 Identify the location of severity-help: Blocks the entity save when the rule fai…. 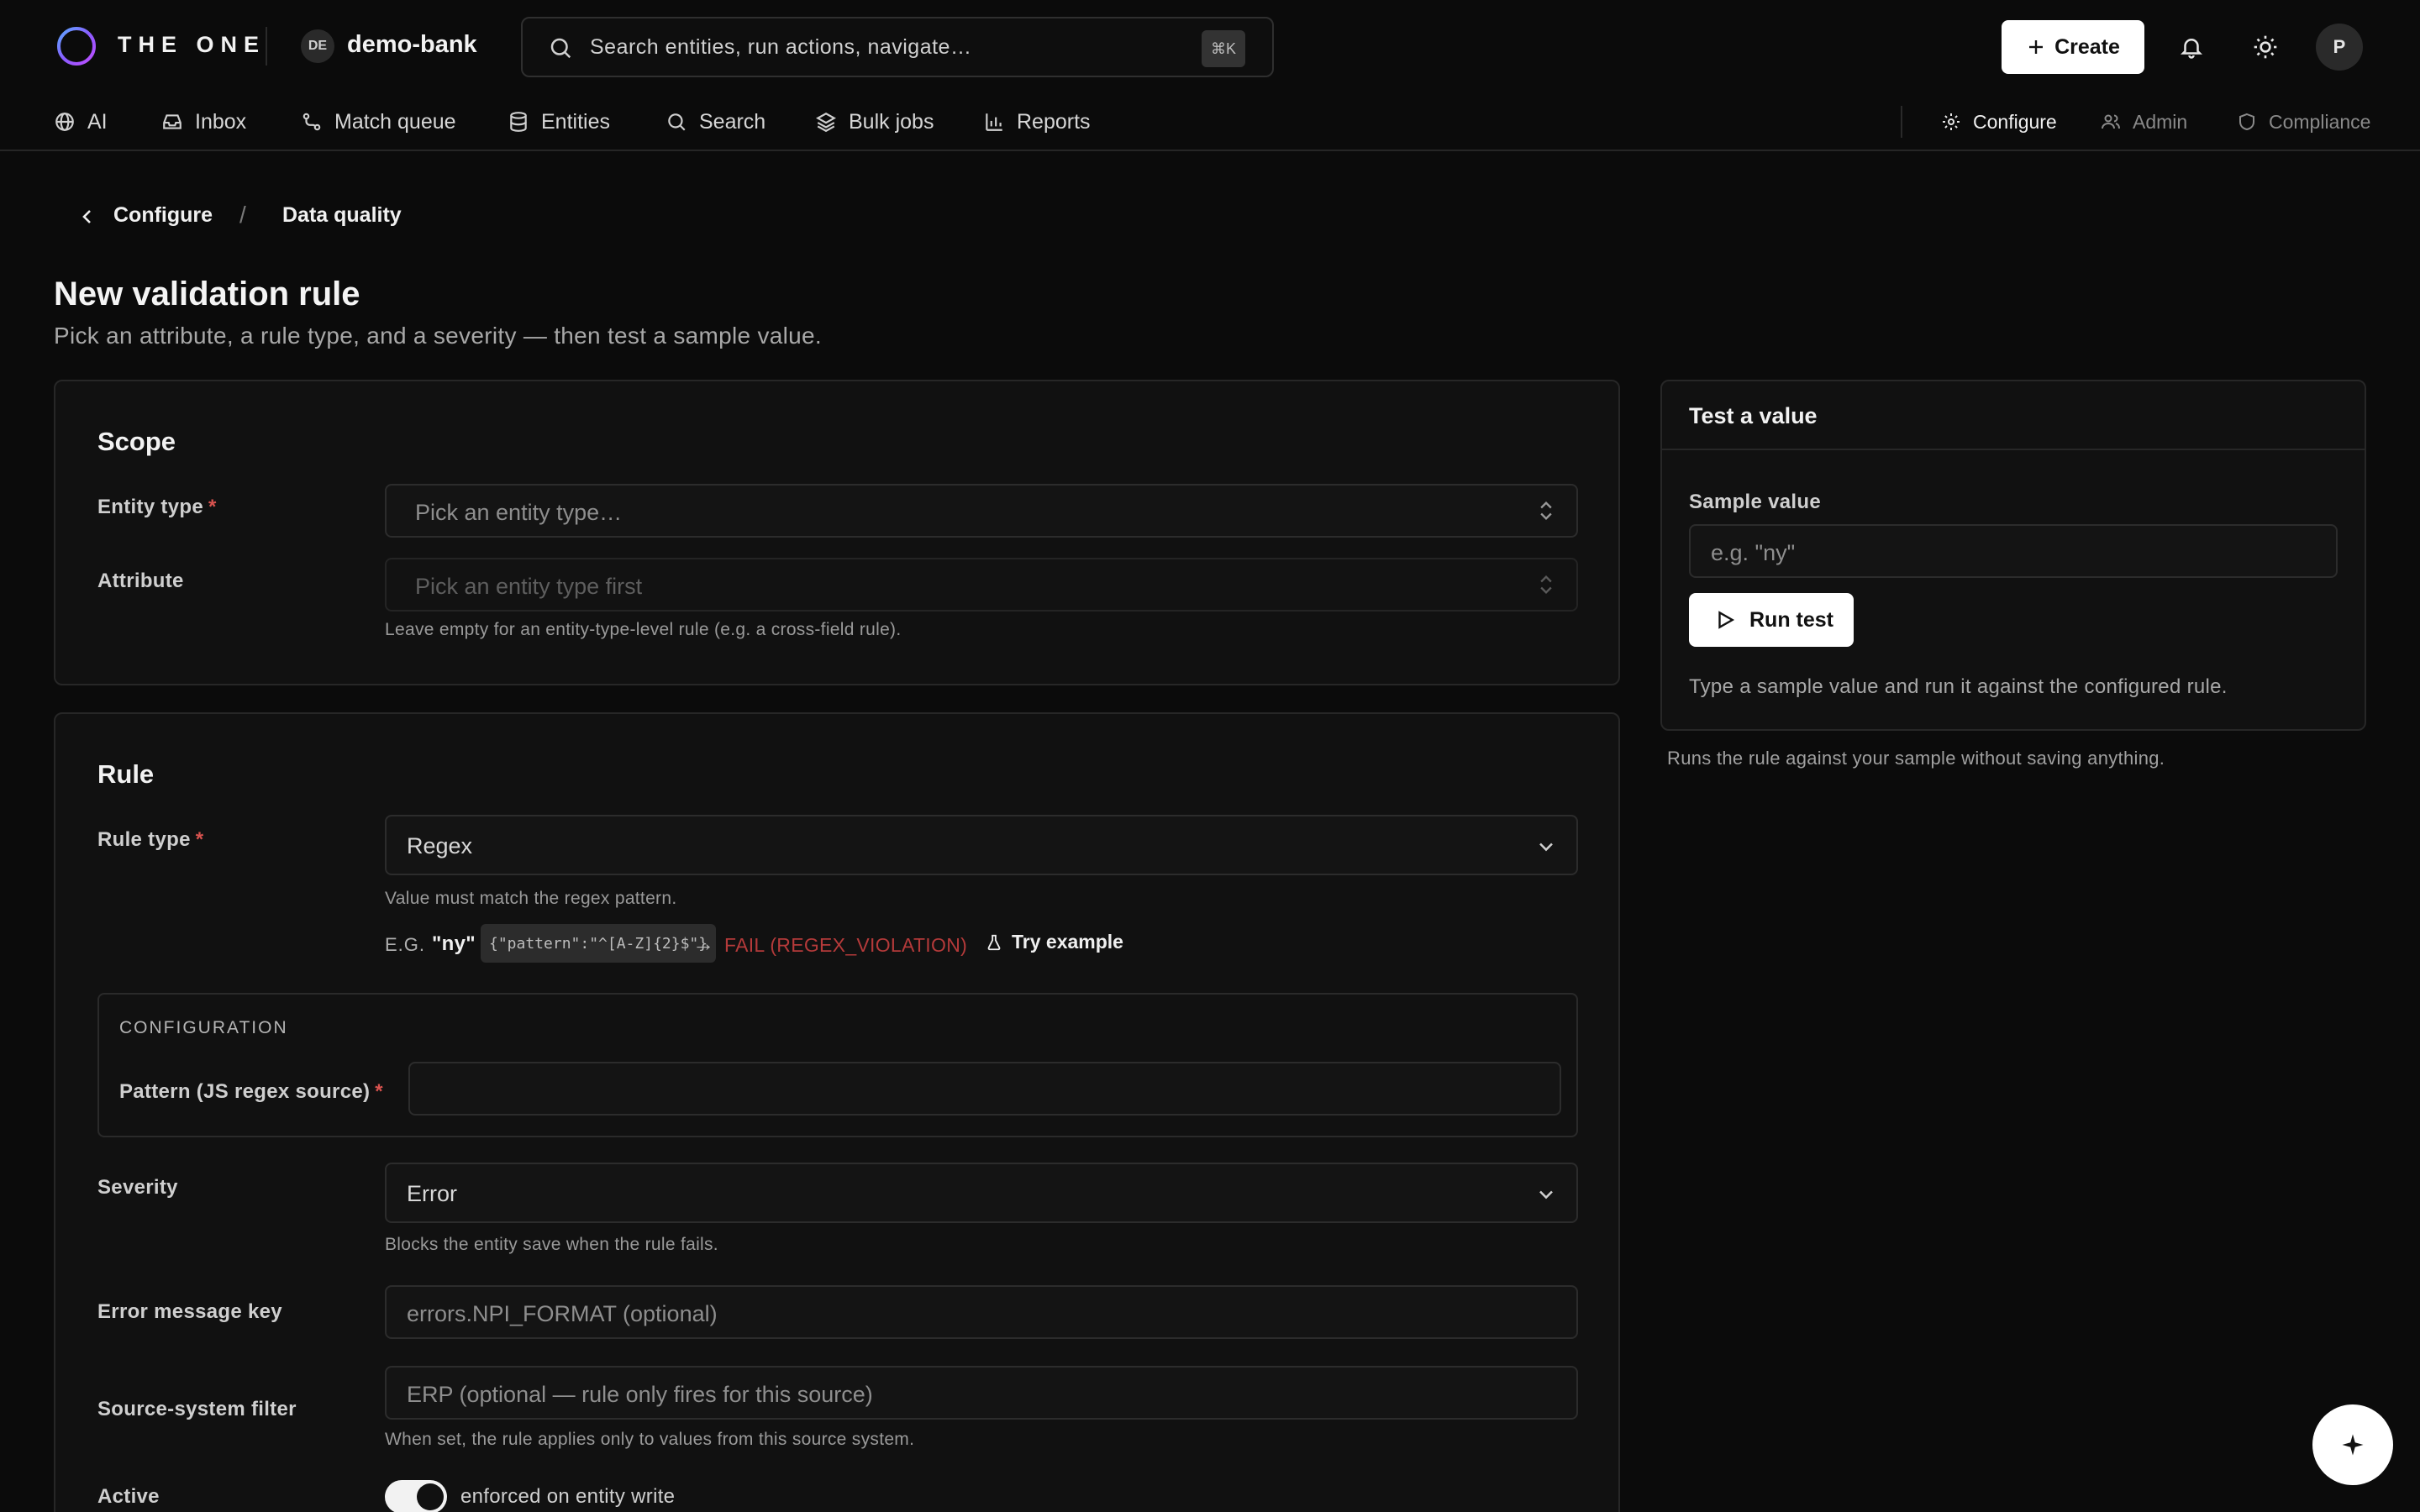
(552, 1244).